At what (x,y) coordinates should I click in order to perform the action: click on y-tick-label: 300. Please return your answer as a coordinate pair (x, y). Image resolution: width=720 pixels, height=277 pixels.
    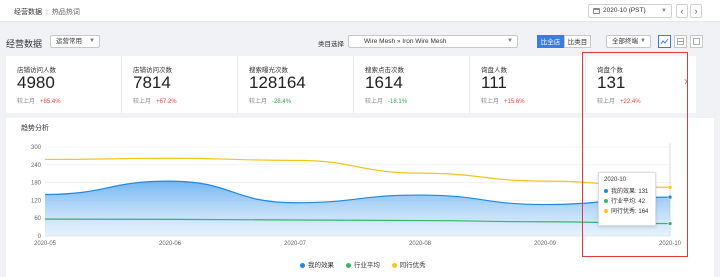
    Looking at the image, I should click on (36, 148).